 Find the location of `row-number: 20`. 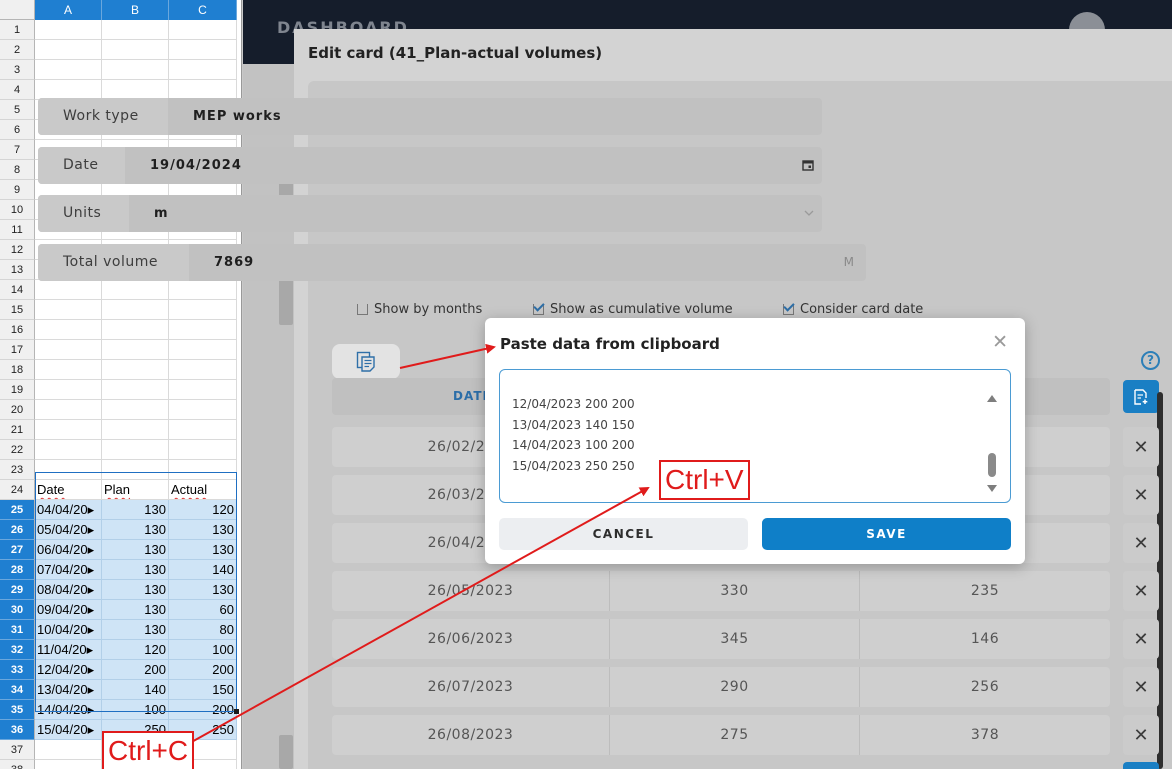

row-number: 20 is located at coordinates (17, 410).